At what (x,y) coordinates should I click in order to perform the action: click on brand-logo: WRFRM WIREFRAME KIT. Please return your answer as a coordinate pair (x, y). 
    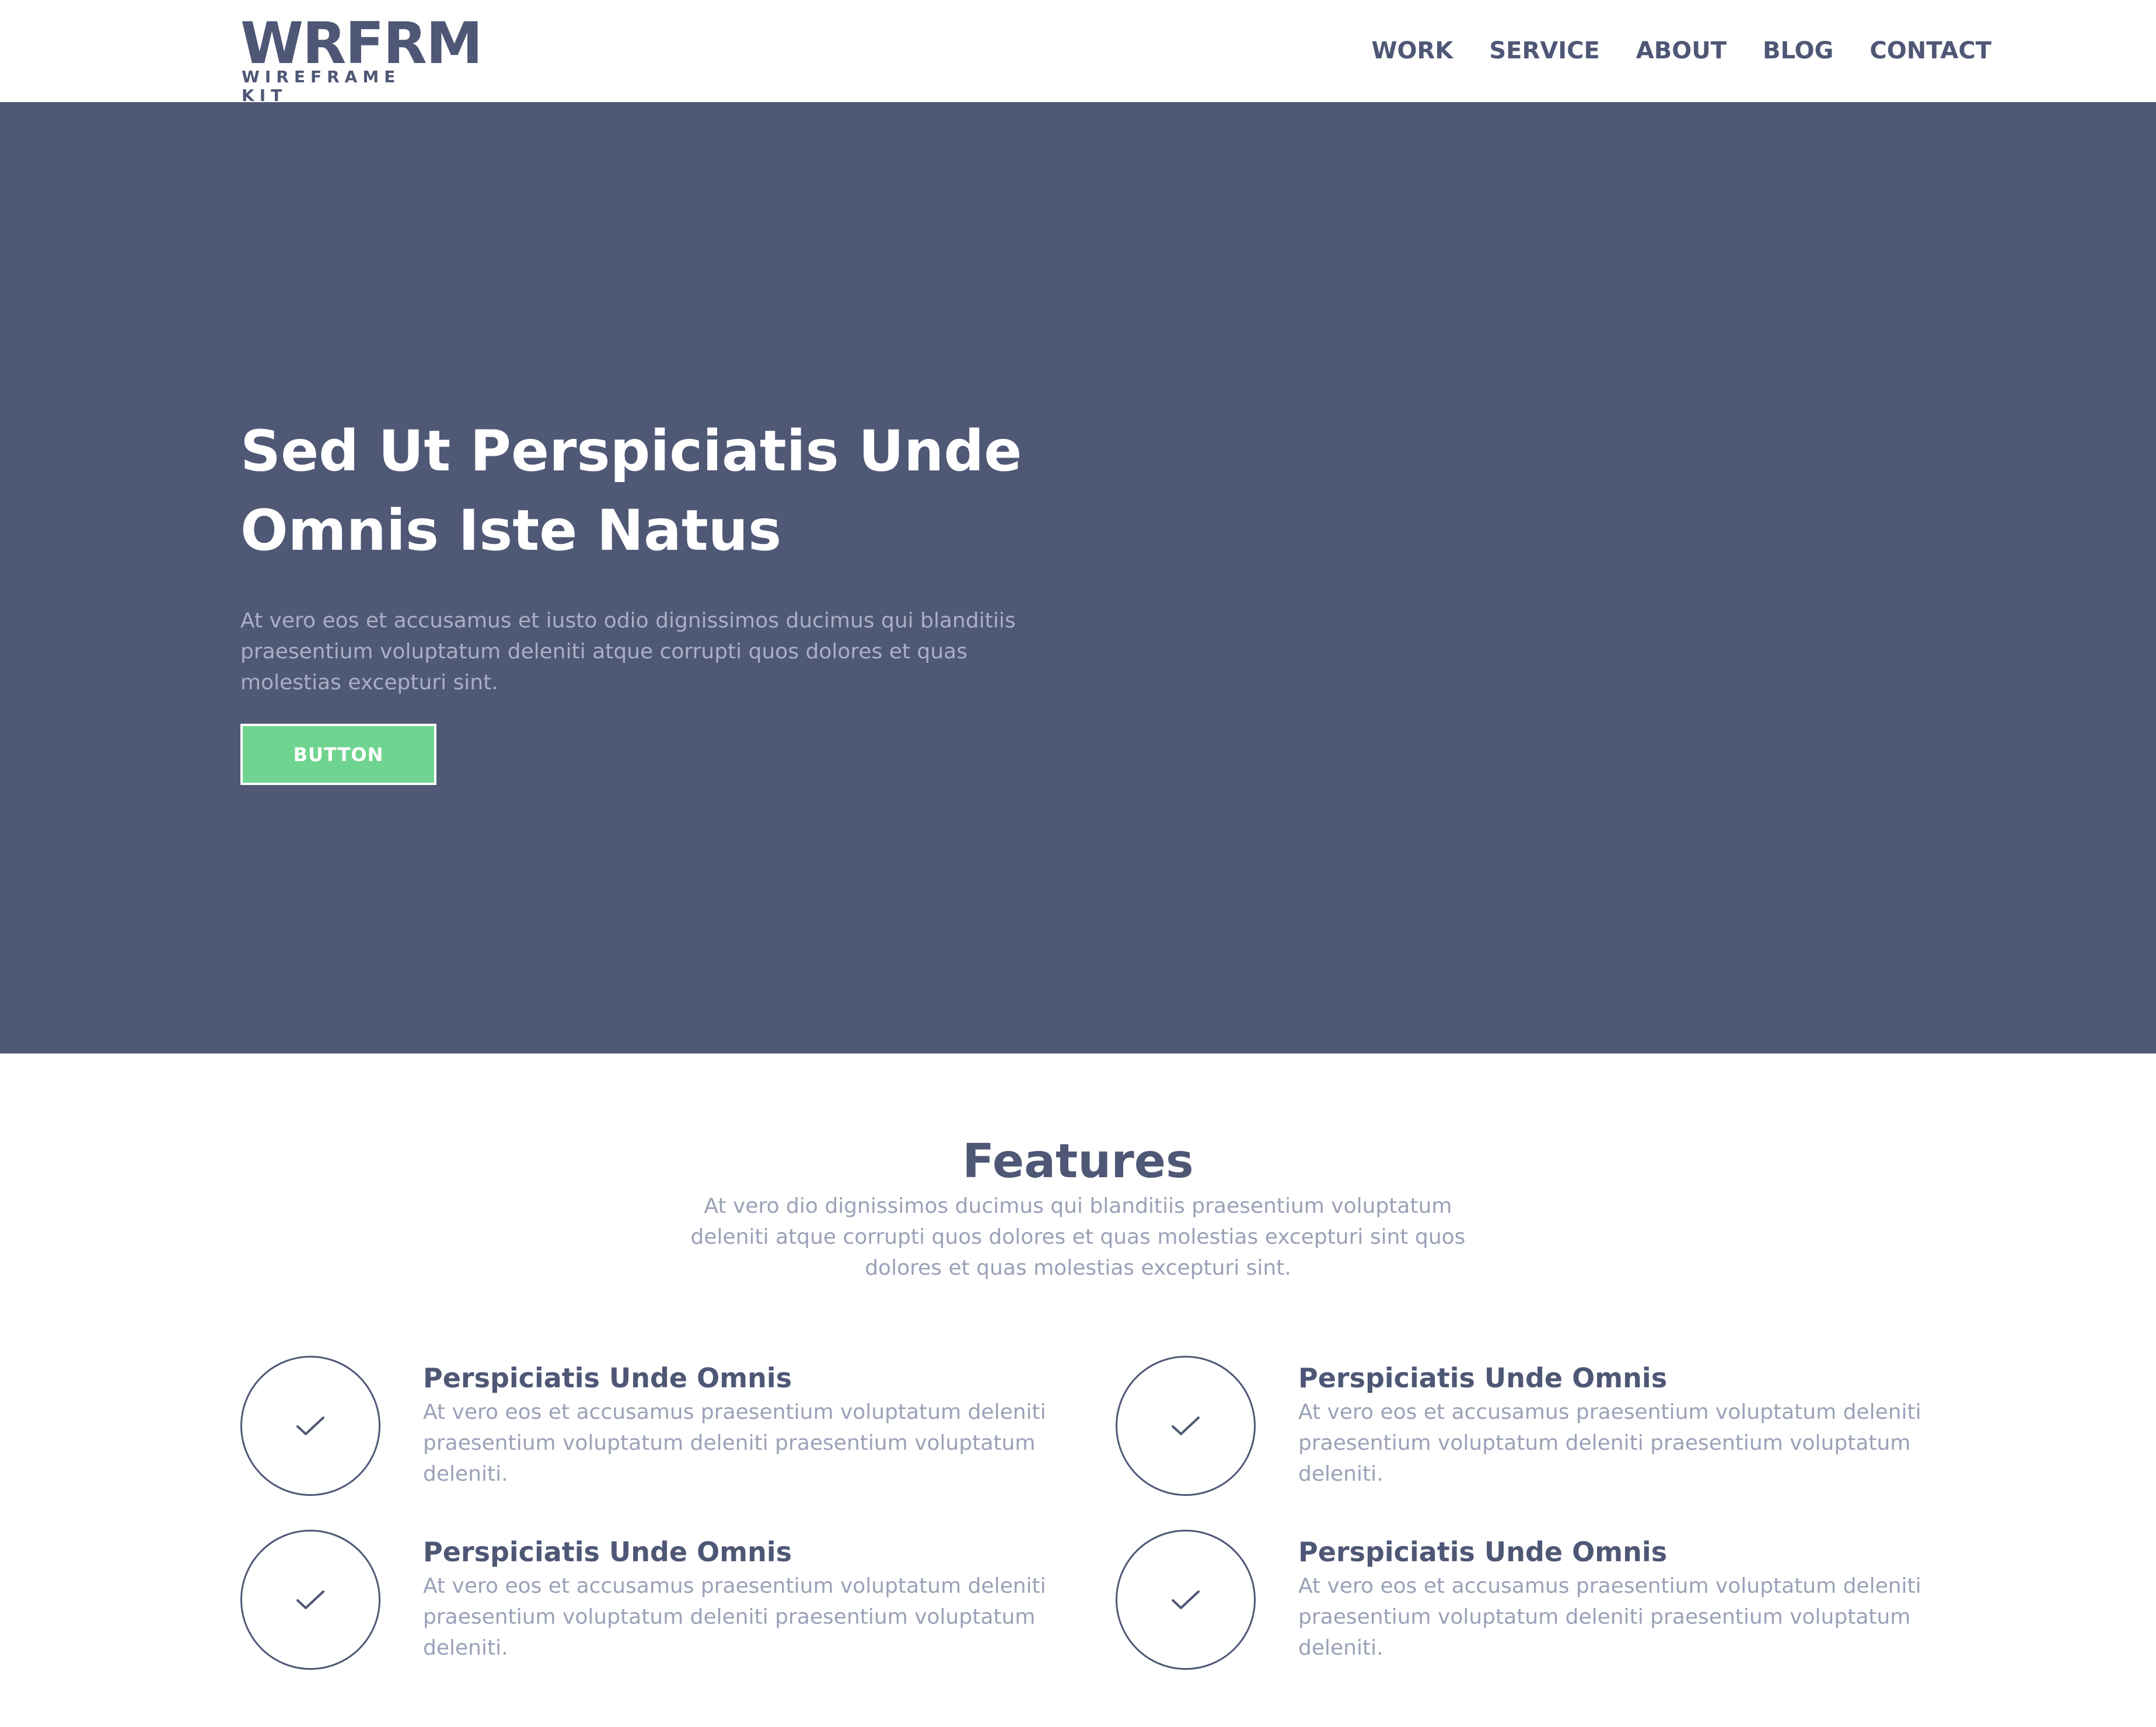
    Looking at the image, I should click on (361, 60).